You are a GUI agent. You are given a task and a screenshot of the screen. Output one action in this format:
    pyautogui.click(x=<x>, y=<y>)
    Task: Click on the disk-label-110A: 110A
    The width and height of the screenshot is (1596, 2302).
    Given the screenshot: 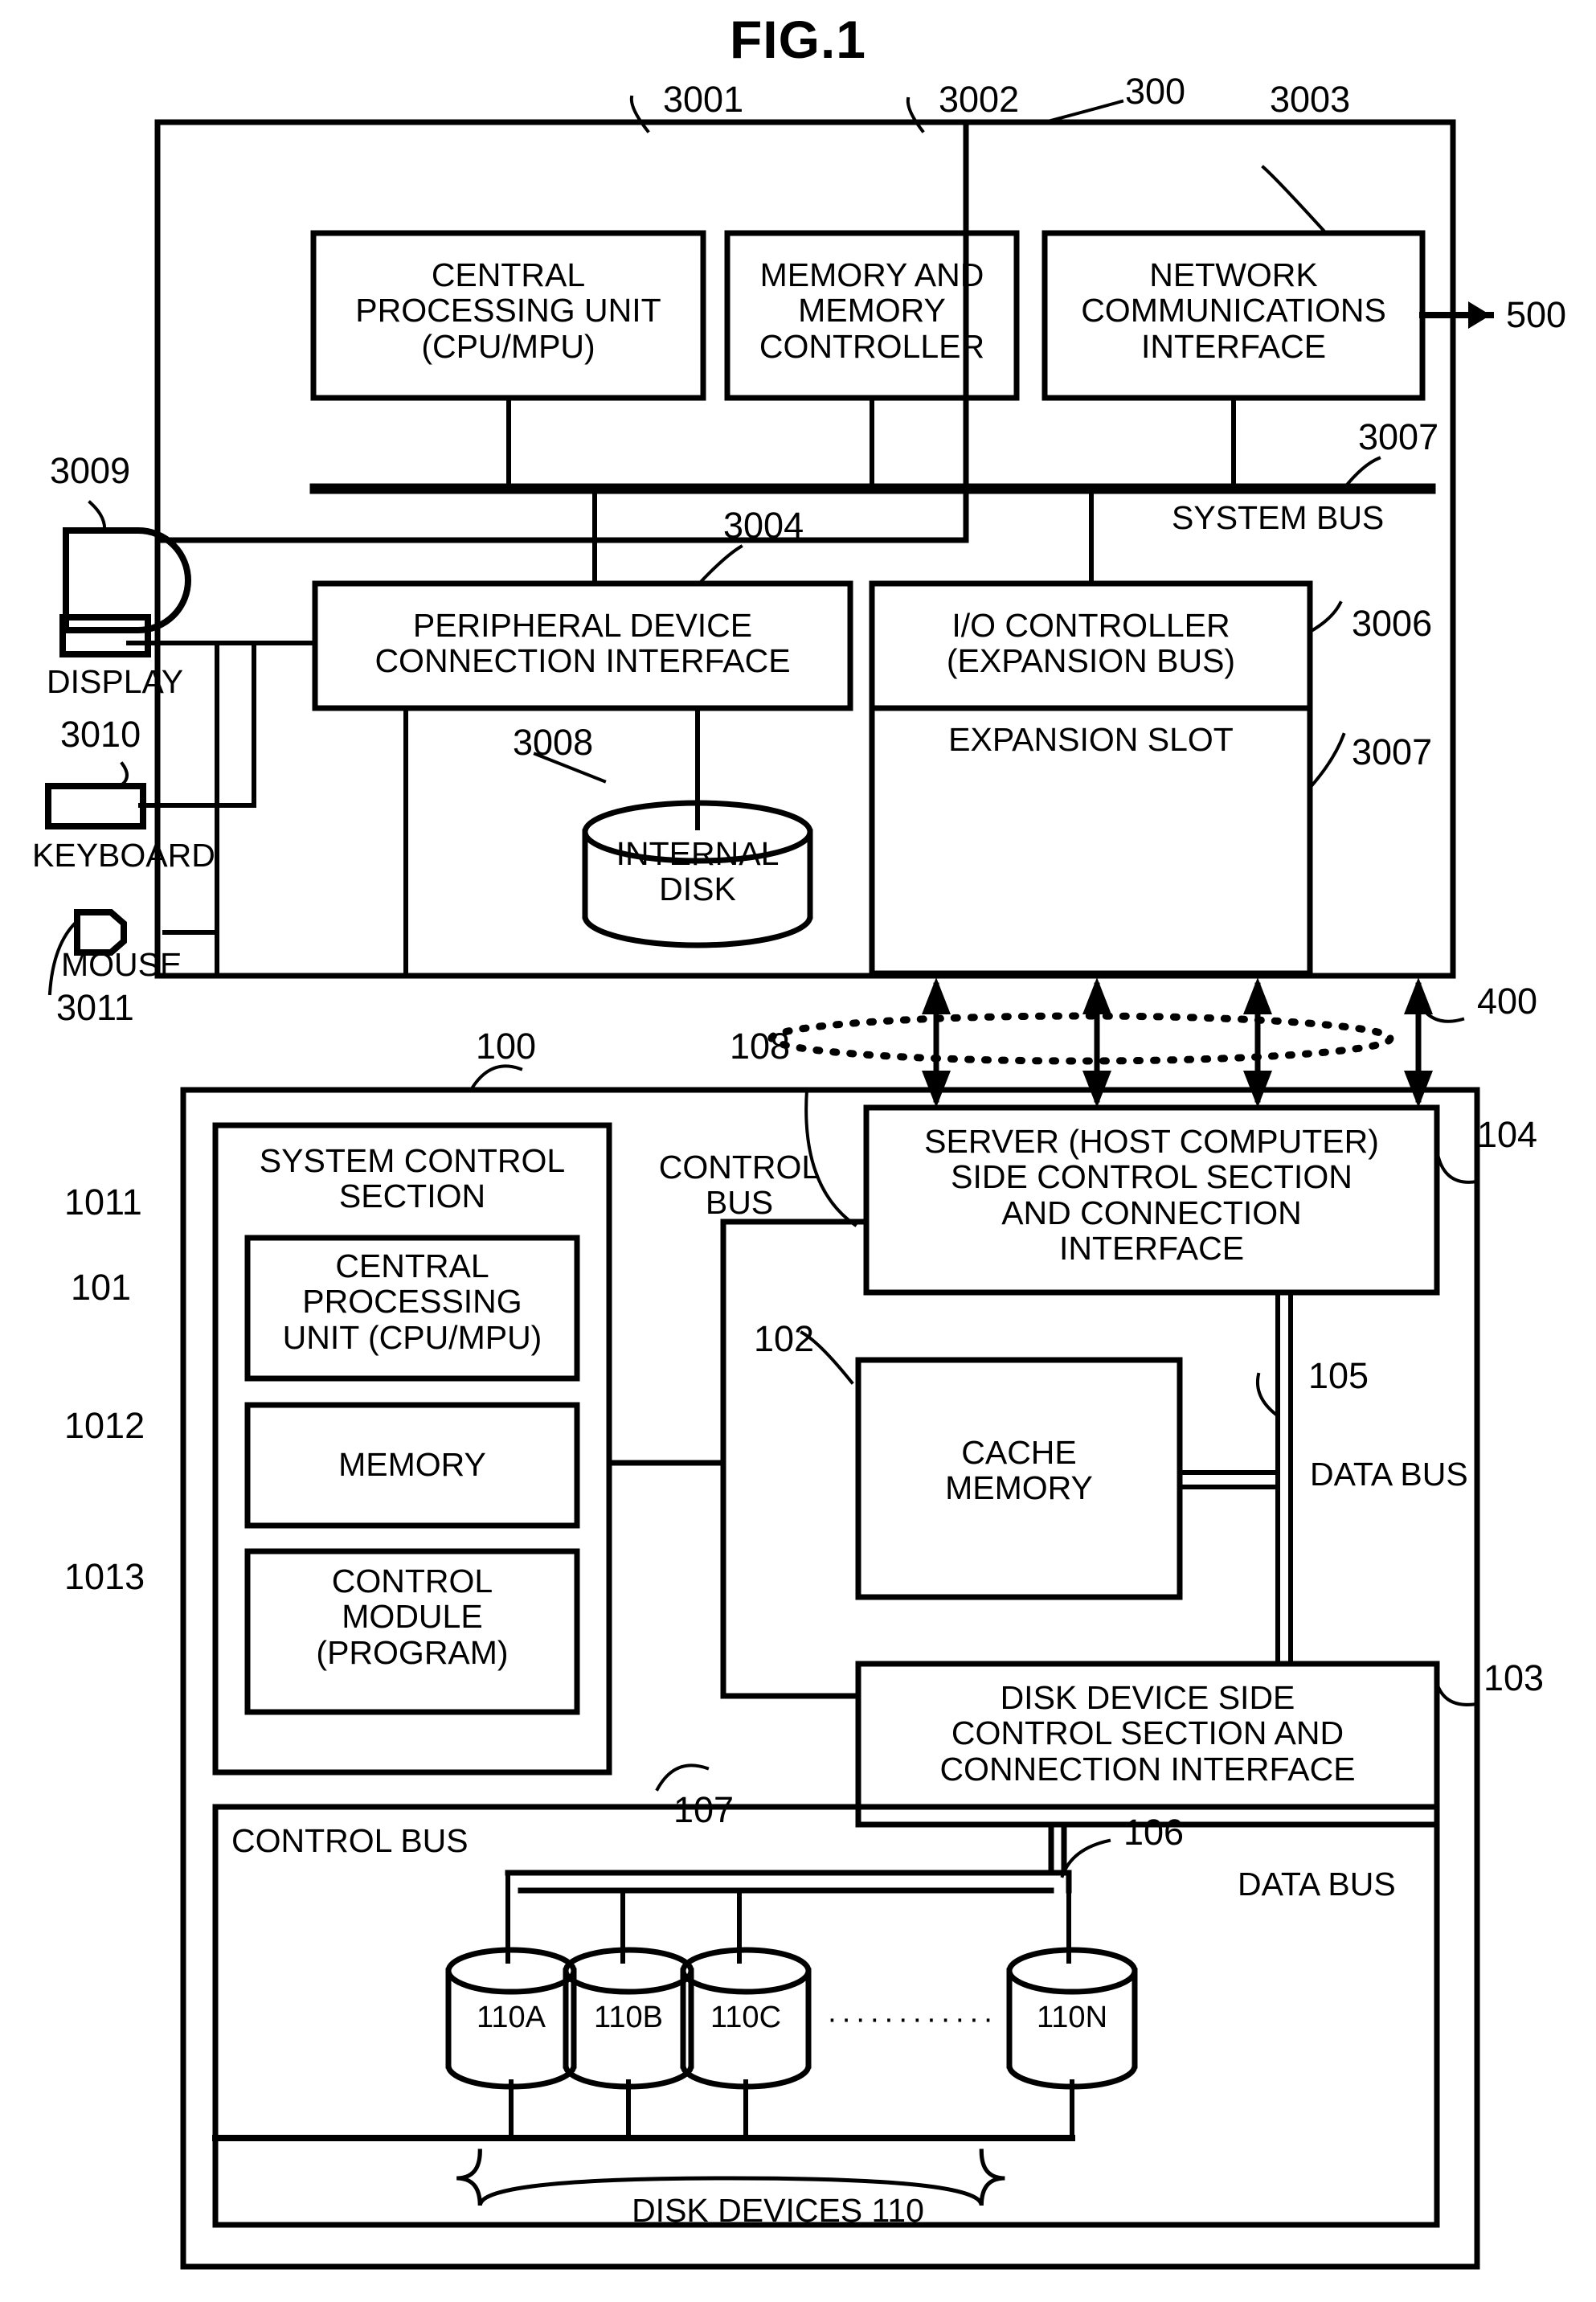 What is the action you would take?
    pyautogui.click(x=511, y=2017)
    